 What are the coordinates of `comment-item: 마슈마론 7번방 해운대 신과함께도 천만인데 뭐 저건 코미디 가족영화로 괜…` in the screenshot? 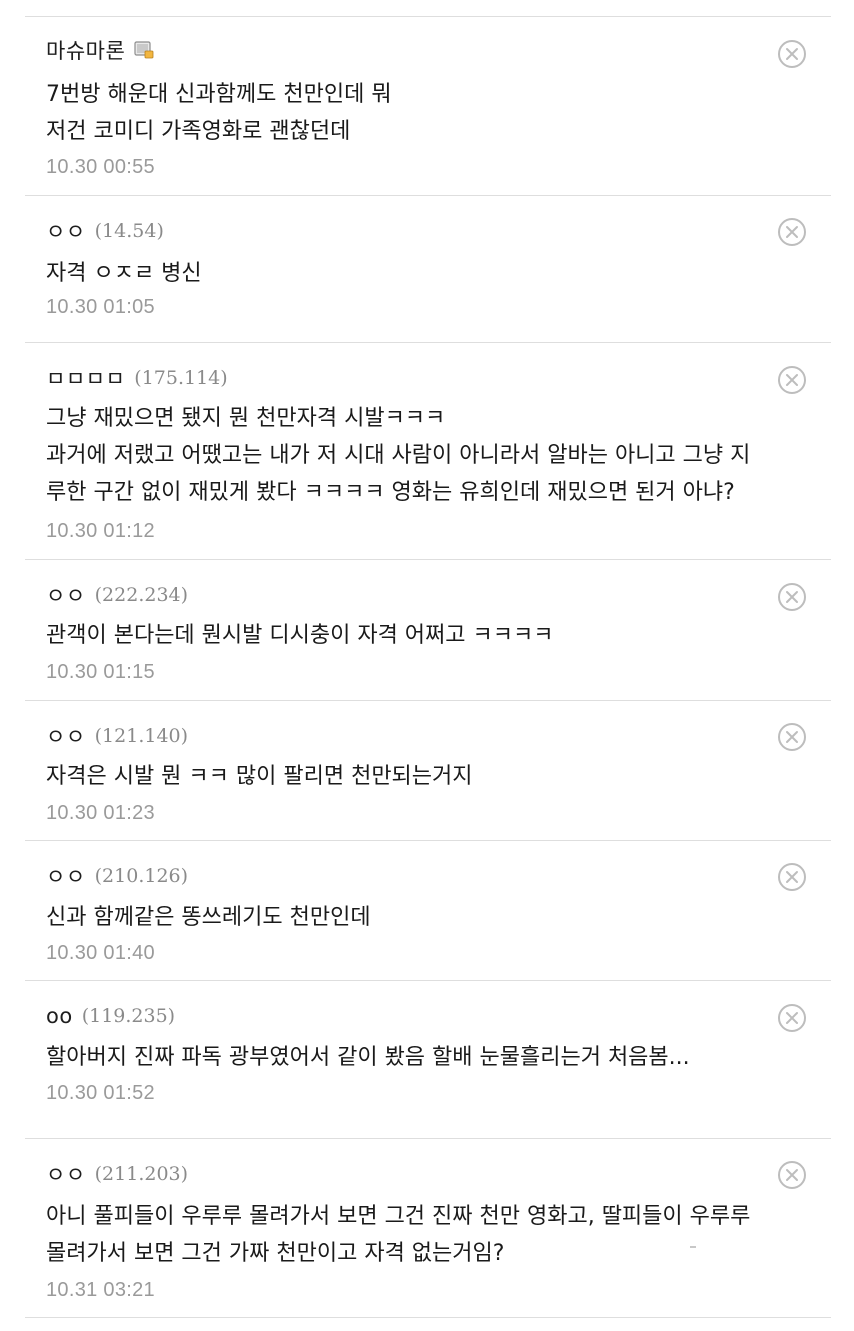 It's located at (428, 106).